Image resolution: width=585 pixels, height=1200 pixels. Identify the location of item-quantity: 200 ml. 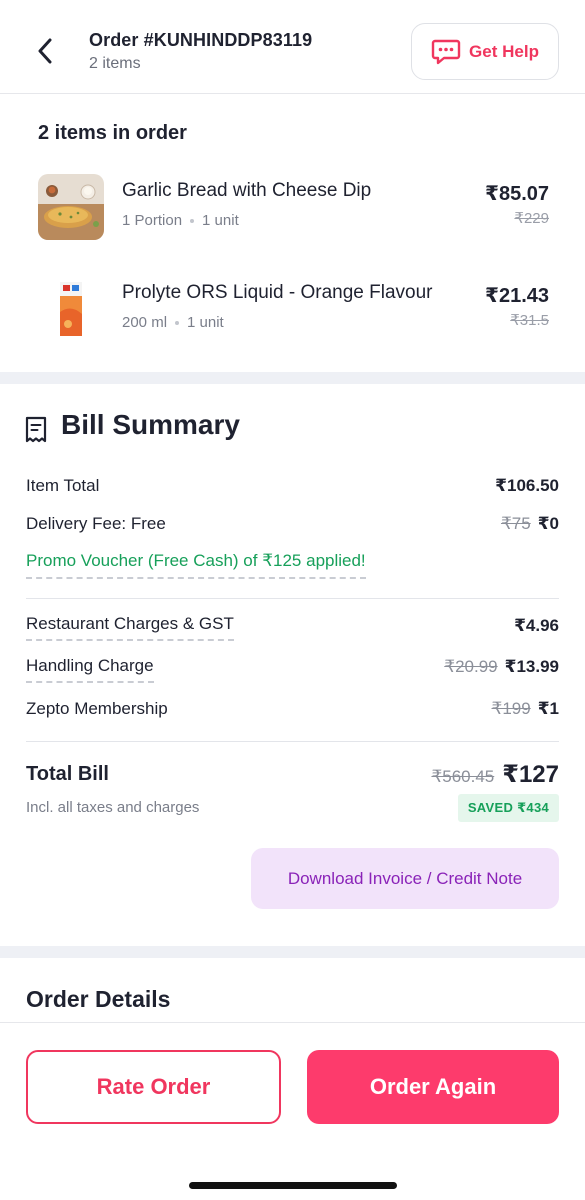
(145, 322).